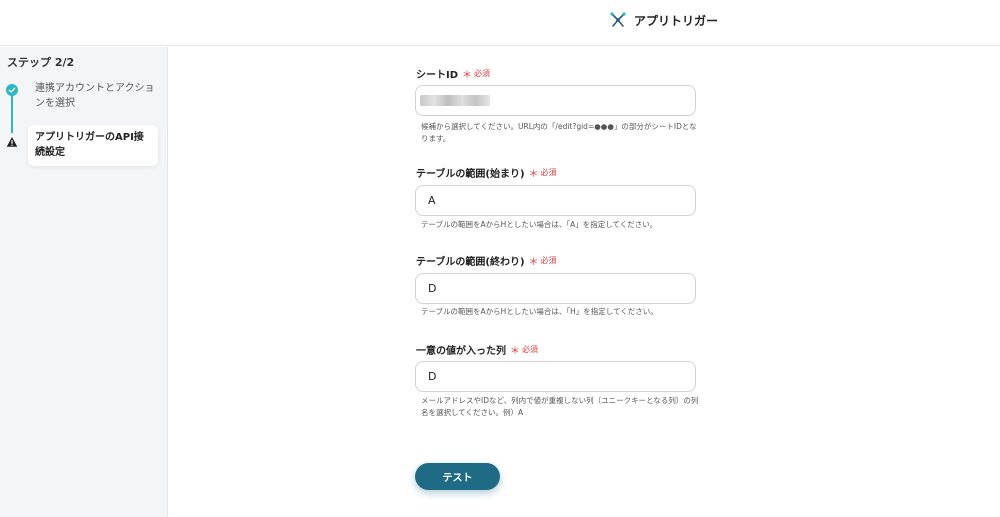 This screenshot has width=1000, height=517. What do you see at coordinates (470, 174) in the screenshot?
I see `range-start-label-text: テーブルの範囲(始まり)` at bounding box center [470, 174].